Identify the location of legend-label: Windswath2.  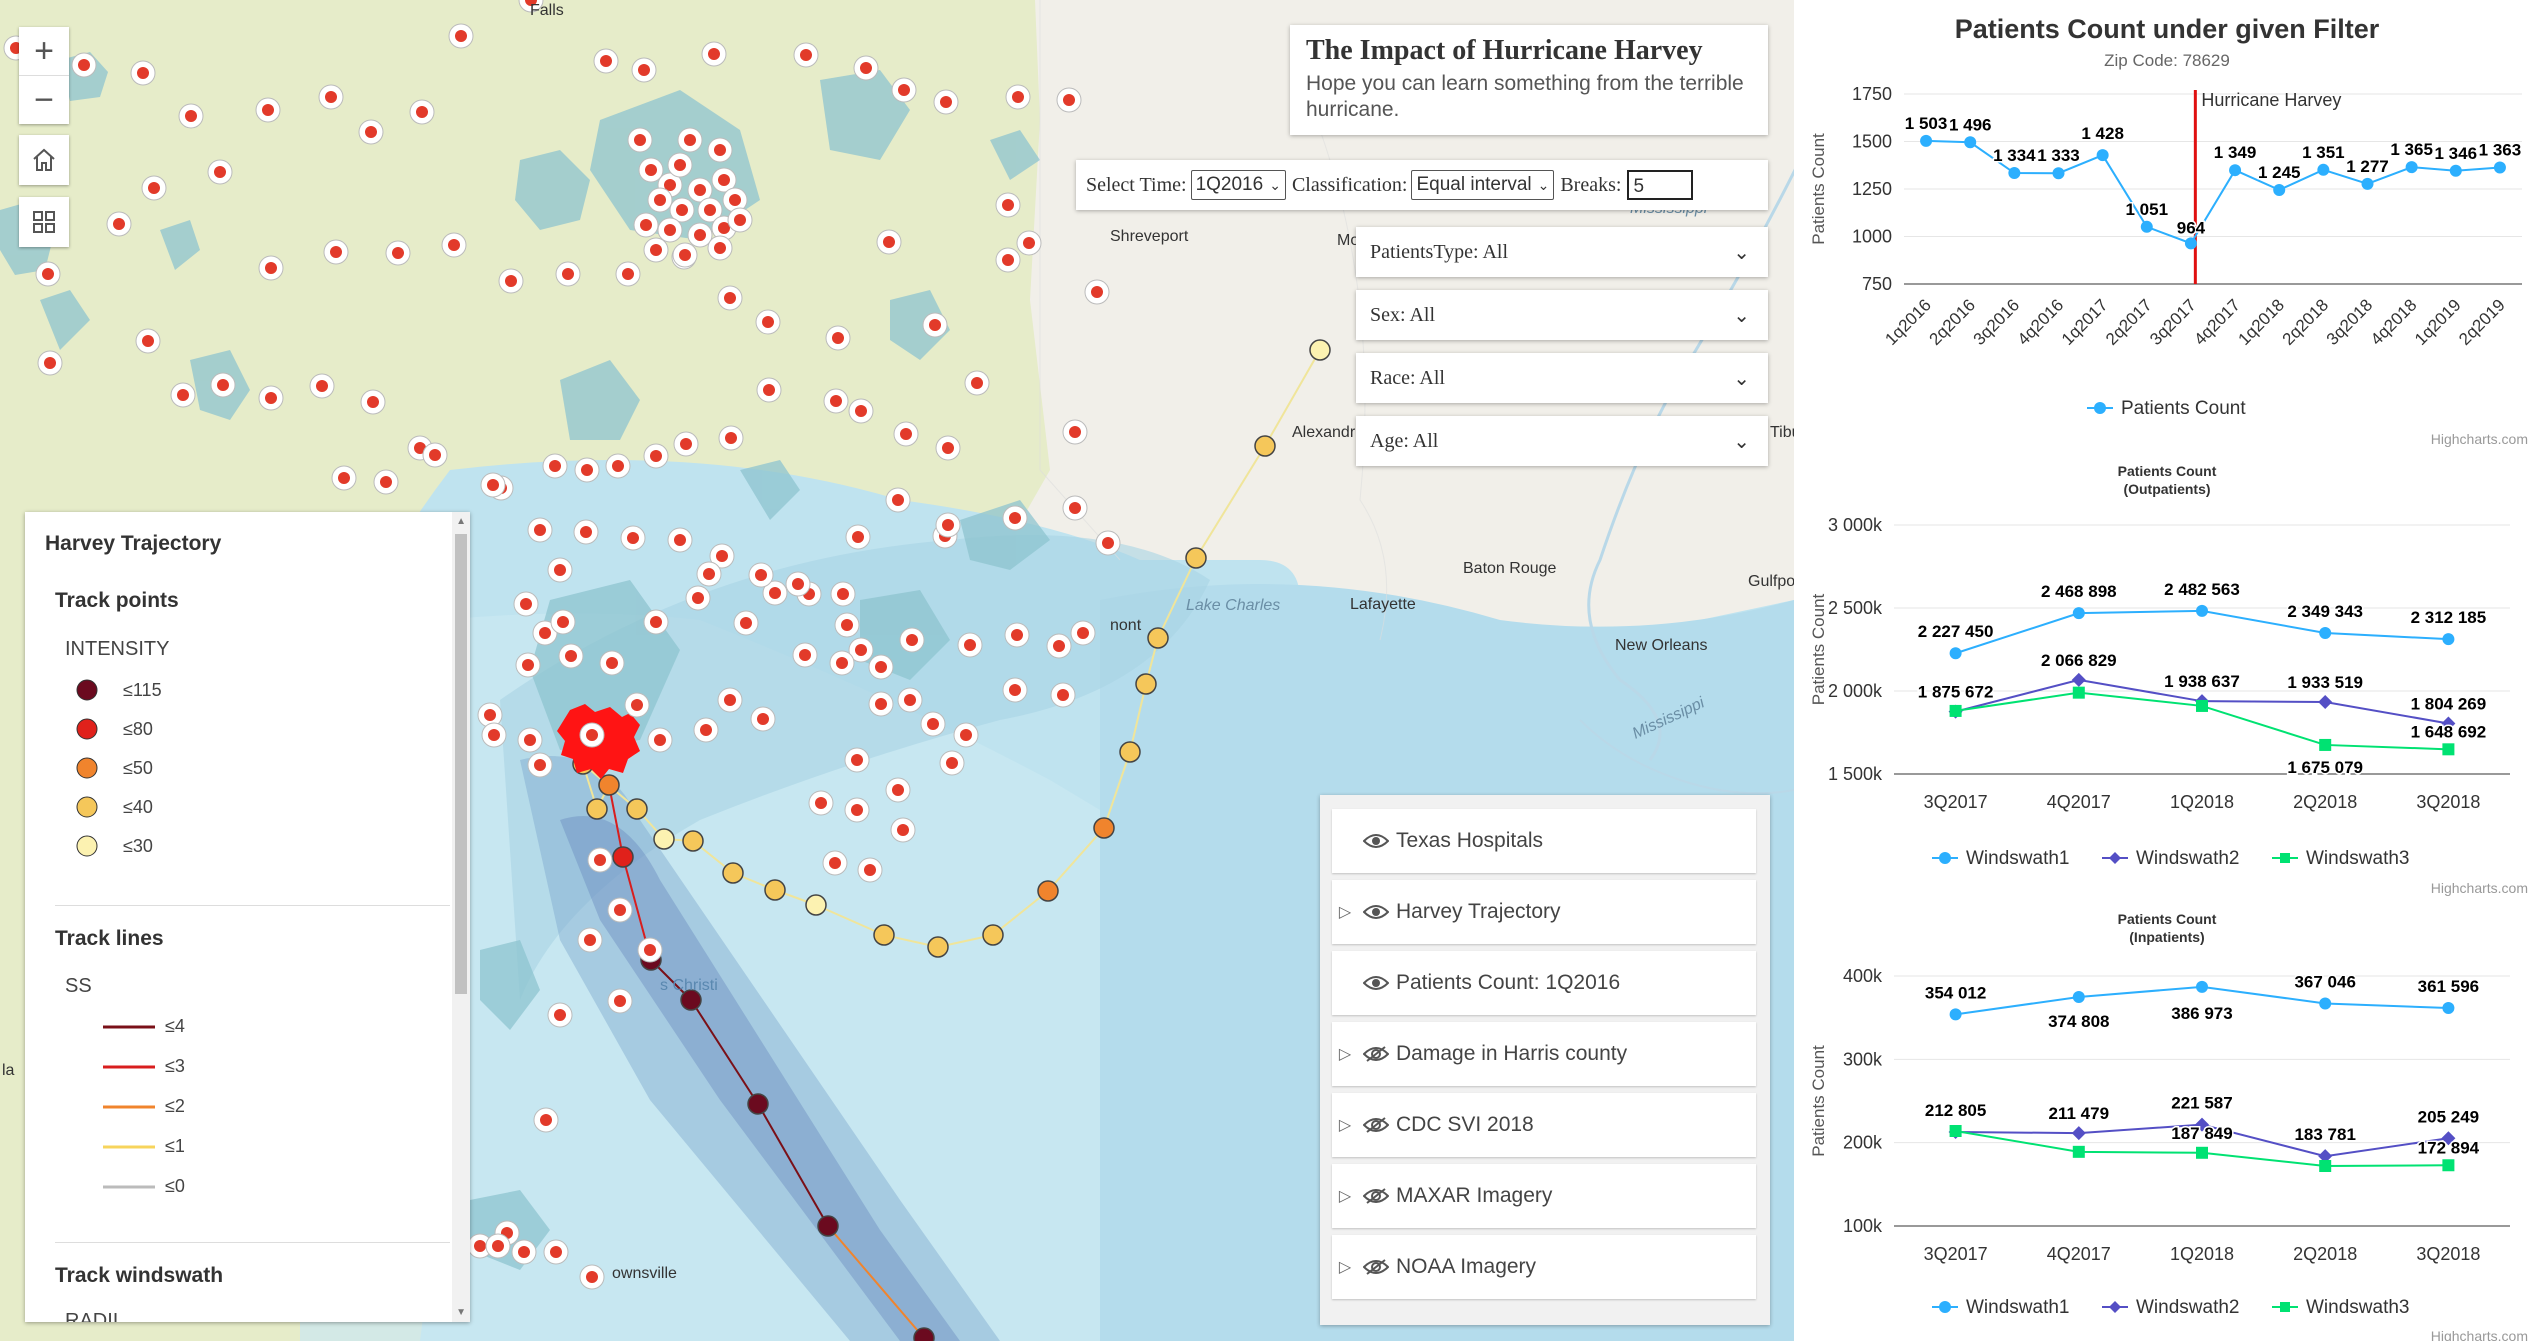
(2188, 1307).